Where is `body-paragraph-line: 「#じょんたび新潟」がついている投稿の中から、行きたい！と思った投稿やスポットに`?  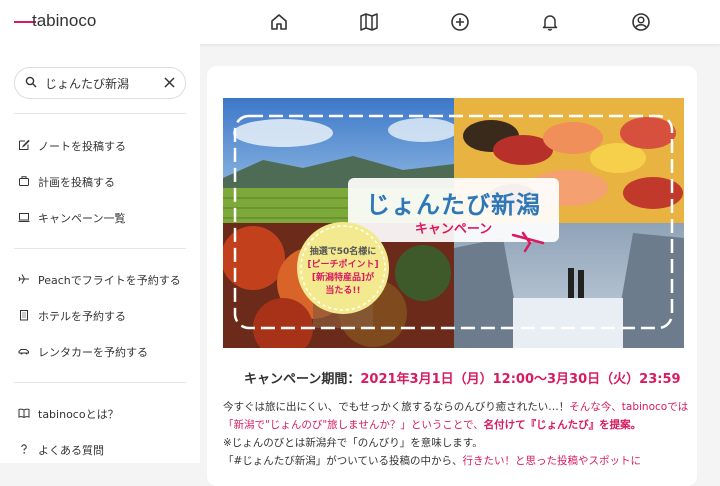 body-paragraph-line: 「#じょんたび新潟」がついている投稿の中から、行きたい！と思った投稿やスポットに is located at coordinates (432, 461).